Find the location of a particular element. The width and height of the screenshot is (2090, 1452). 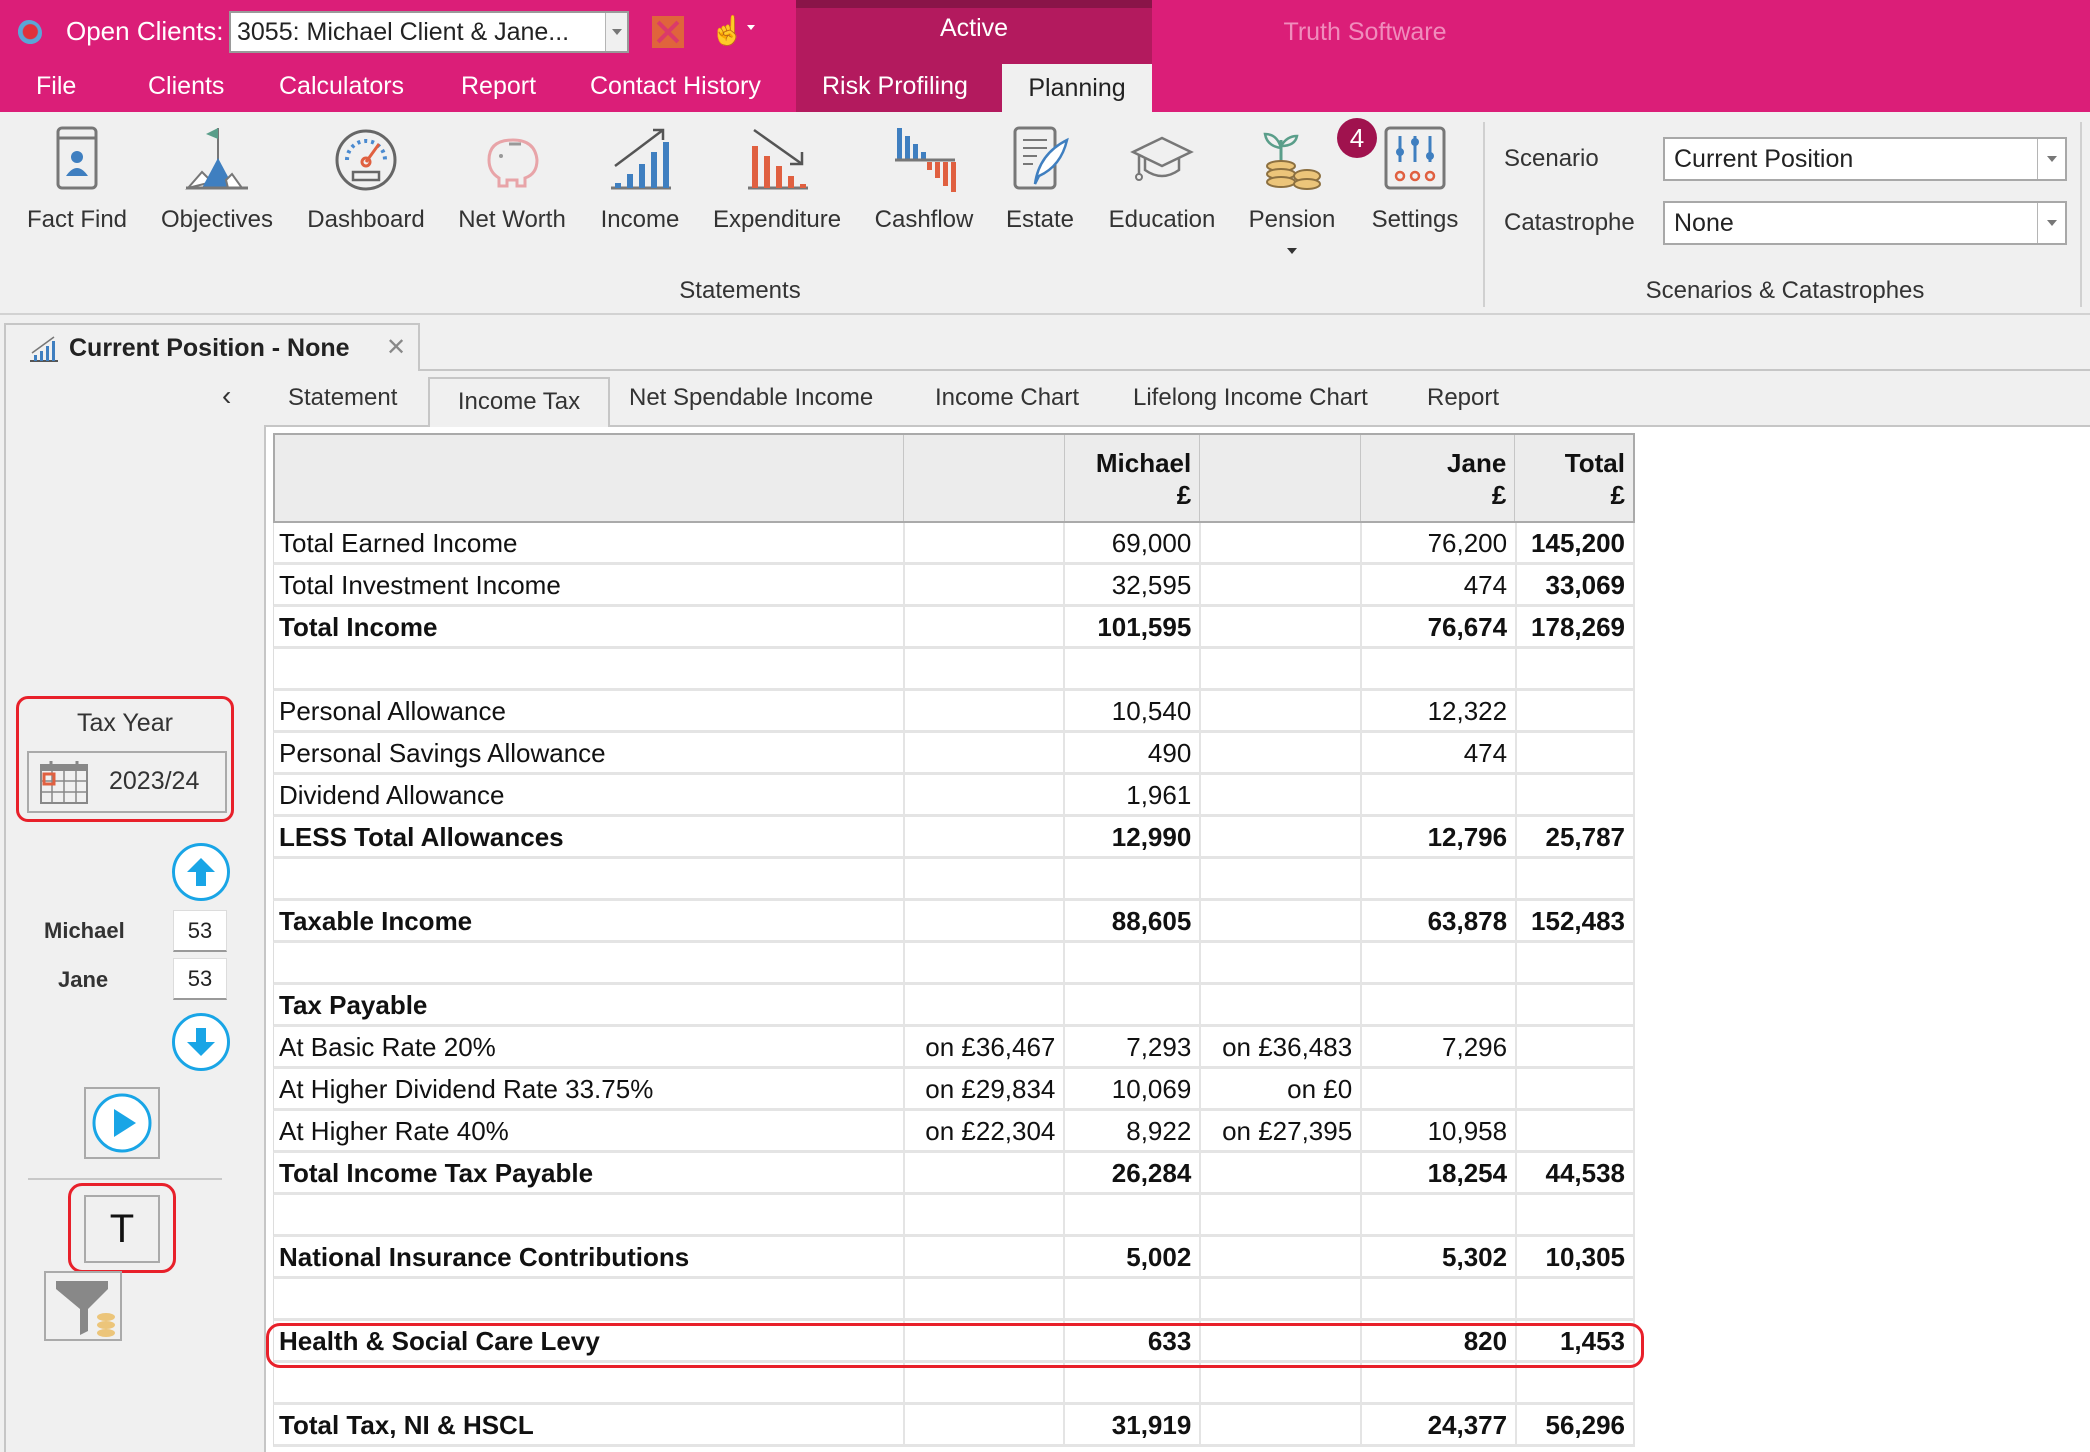

michael-basis-cell: on £36,467 is located at coordinates (985, 1046).